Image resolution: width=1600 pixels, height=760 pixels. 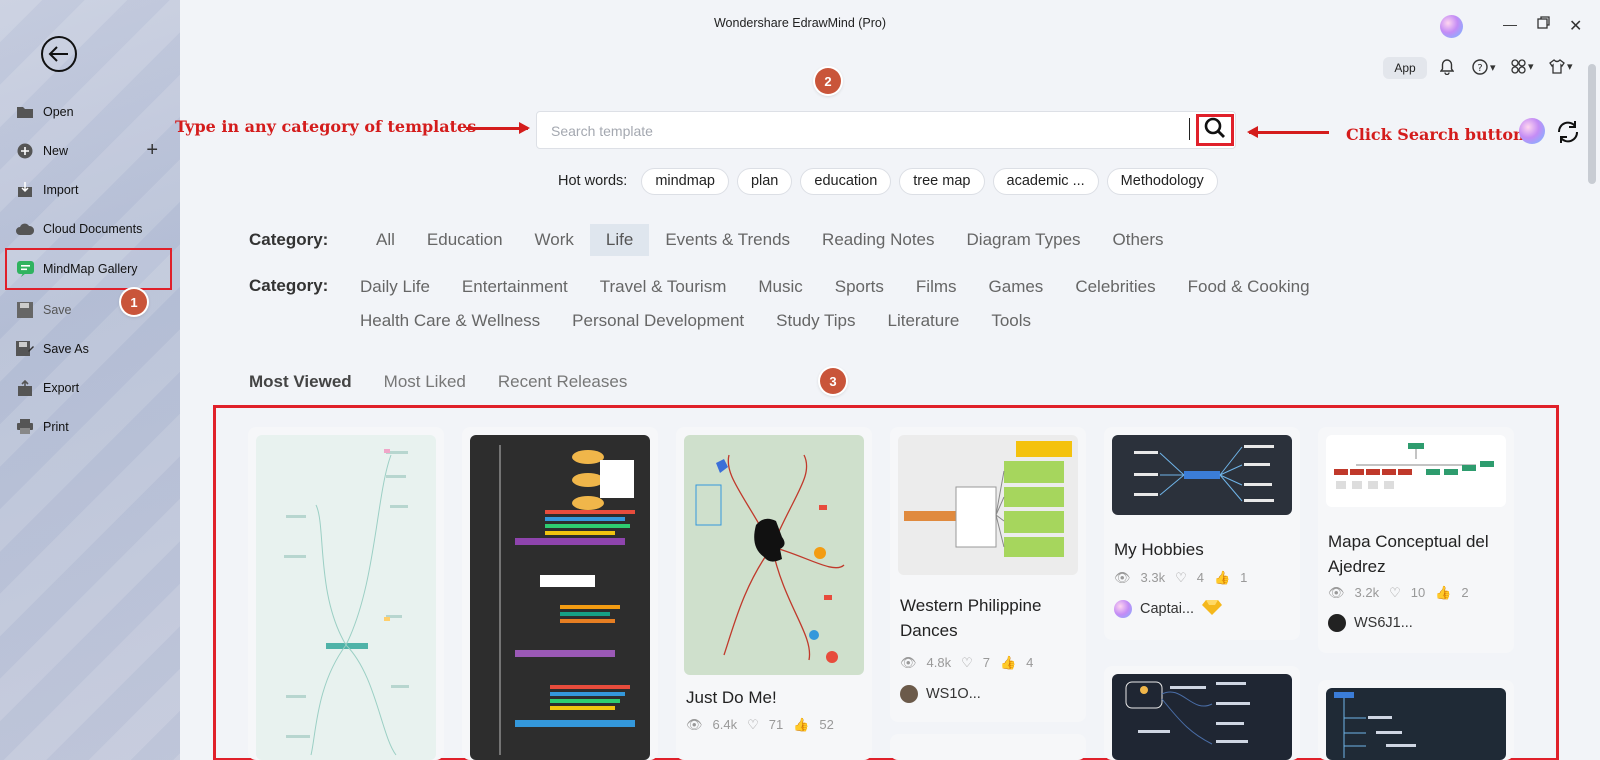 I want to click on tab-recent-releases: Recent Releases, so click(x=562, y=382).